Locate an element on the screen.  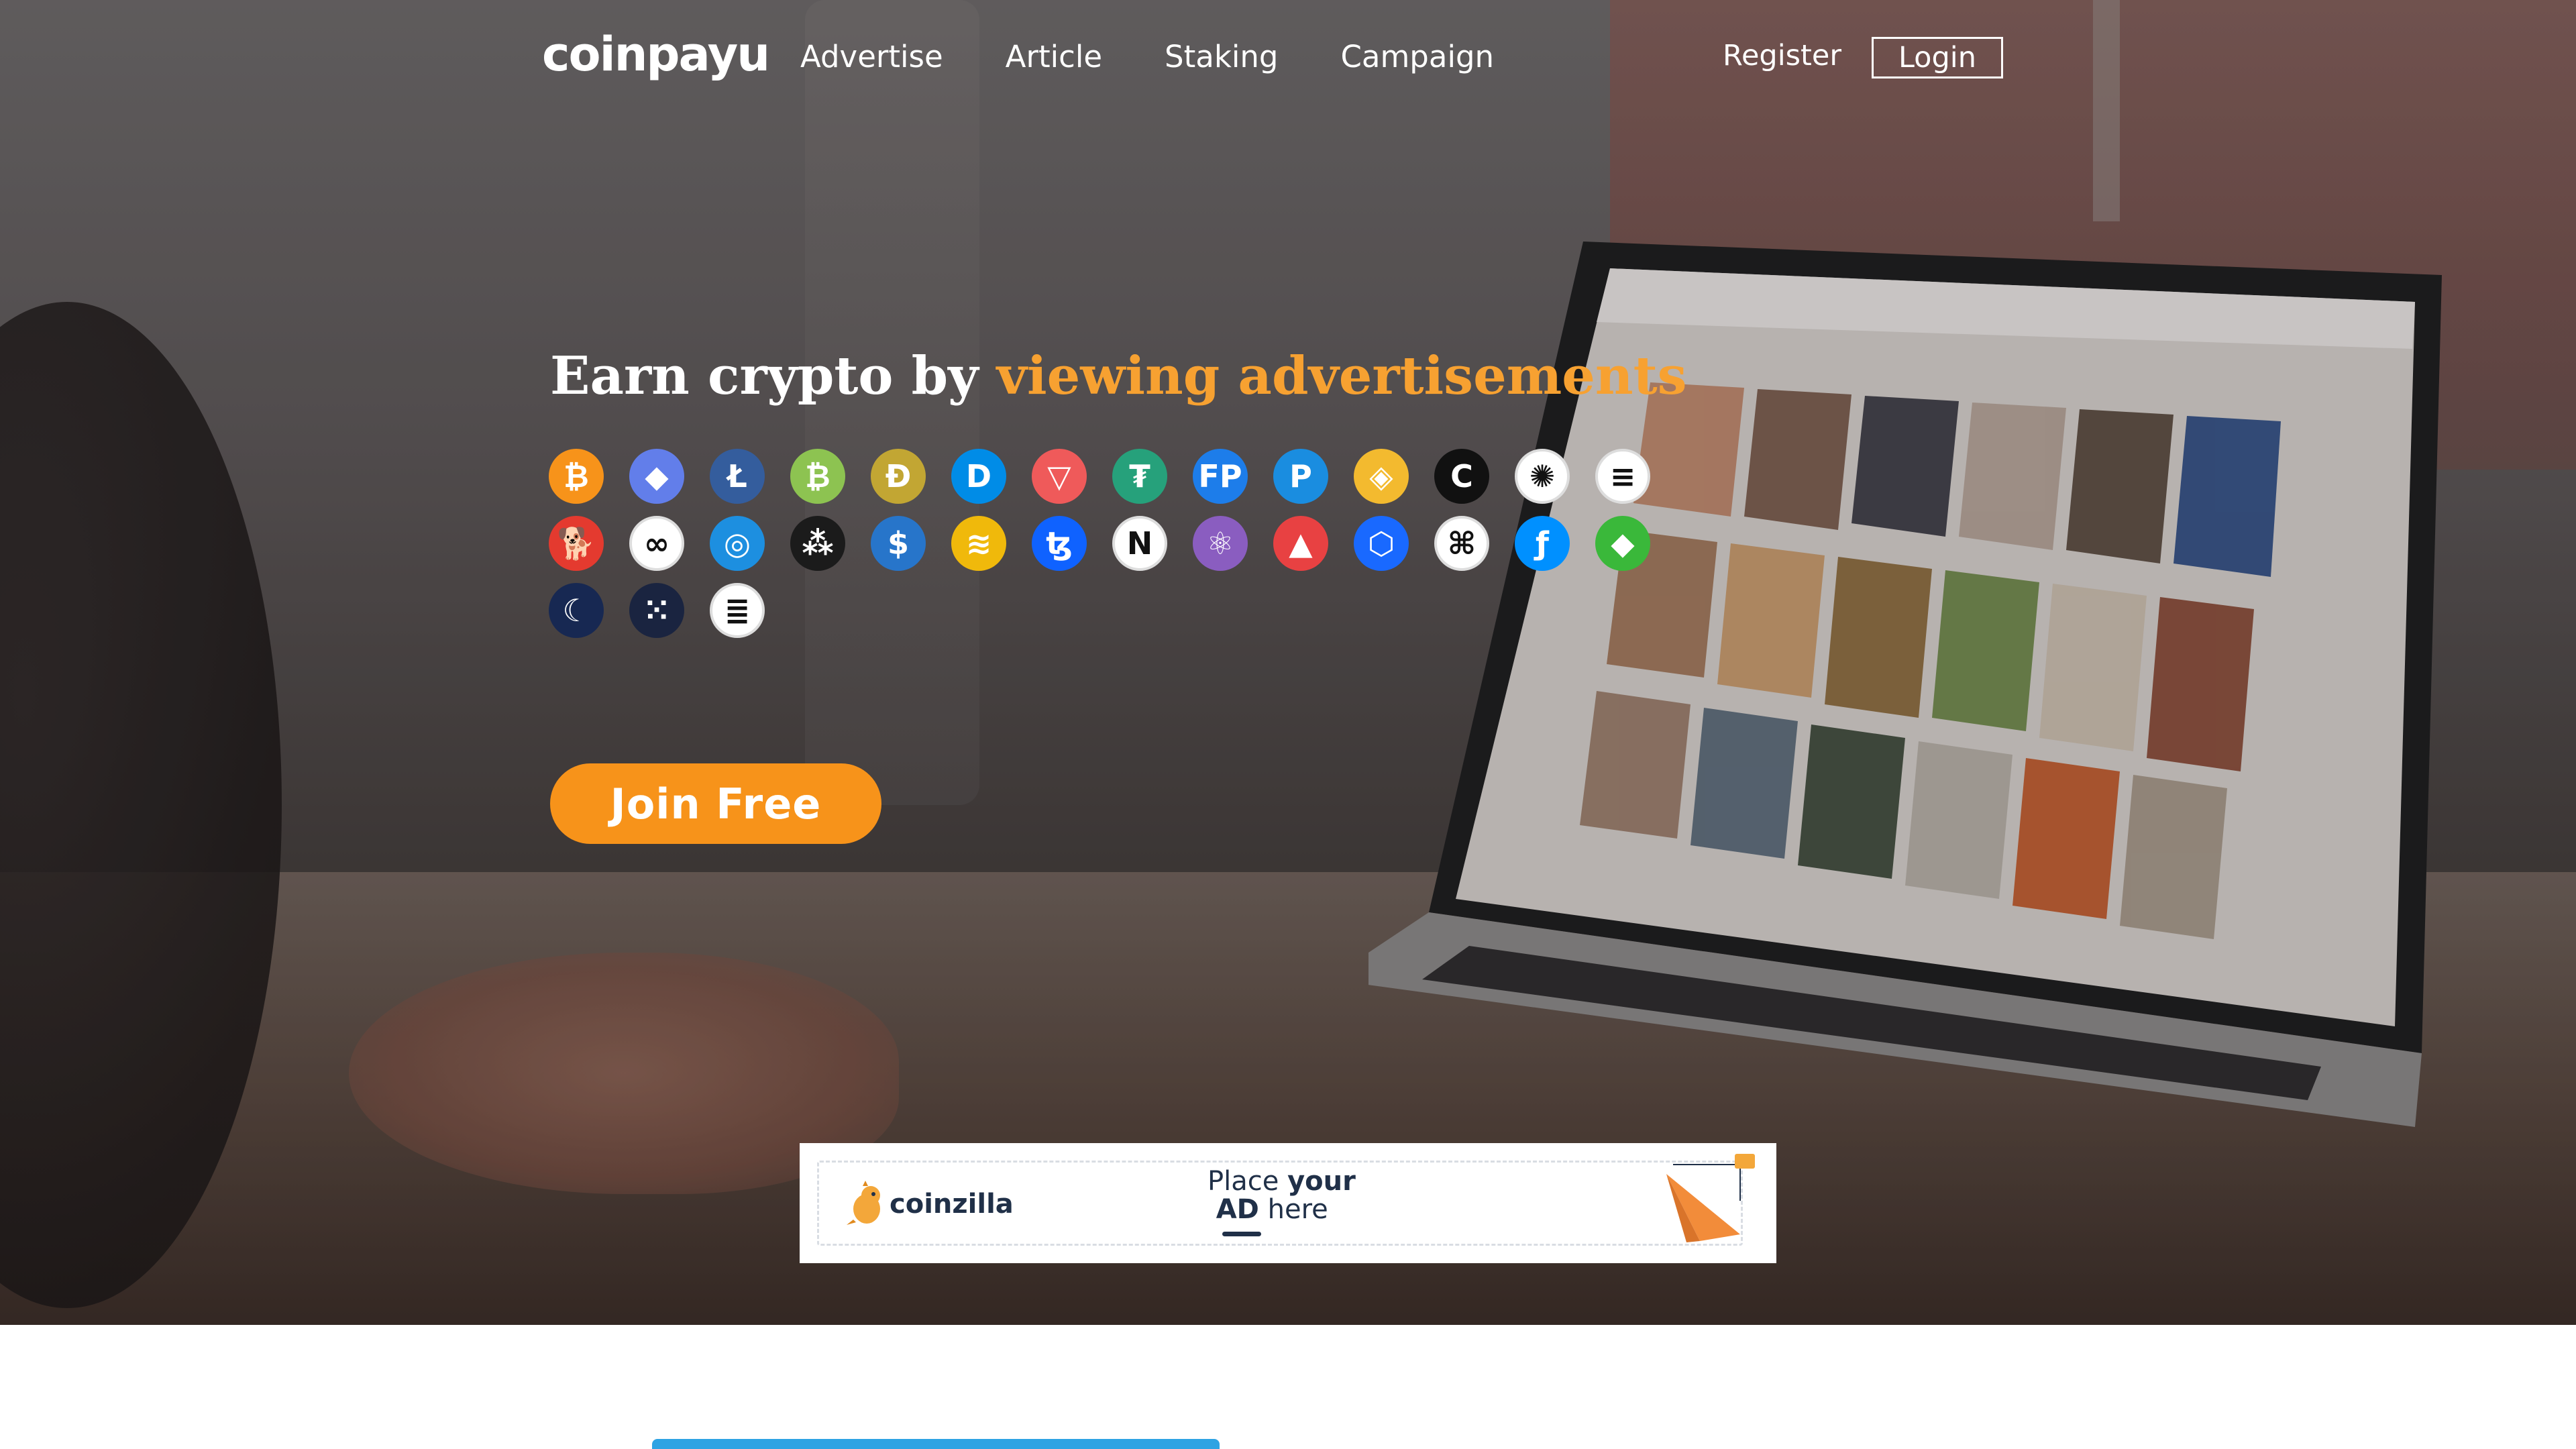
fantom-icon: ⬡ is located at coordinates (1381, 543).